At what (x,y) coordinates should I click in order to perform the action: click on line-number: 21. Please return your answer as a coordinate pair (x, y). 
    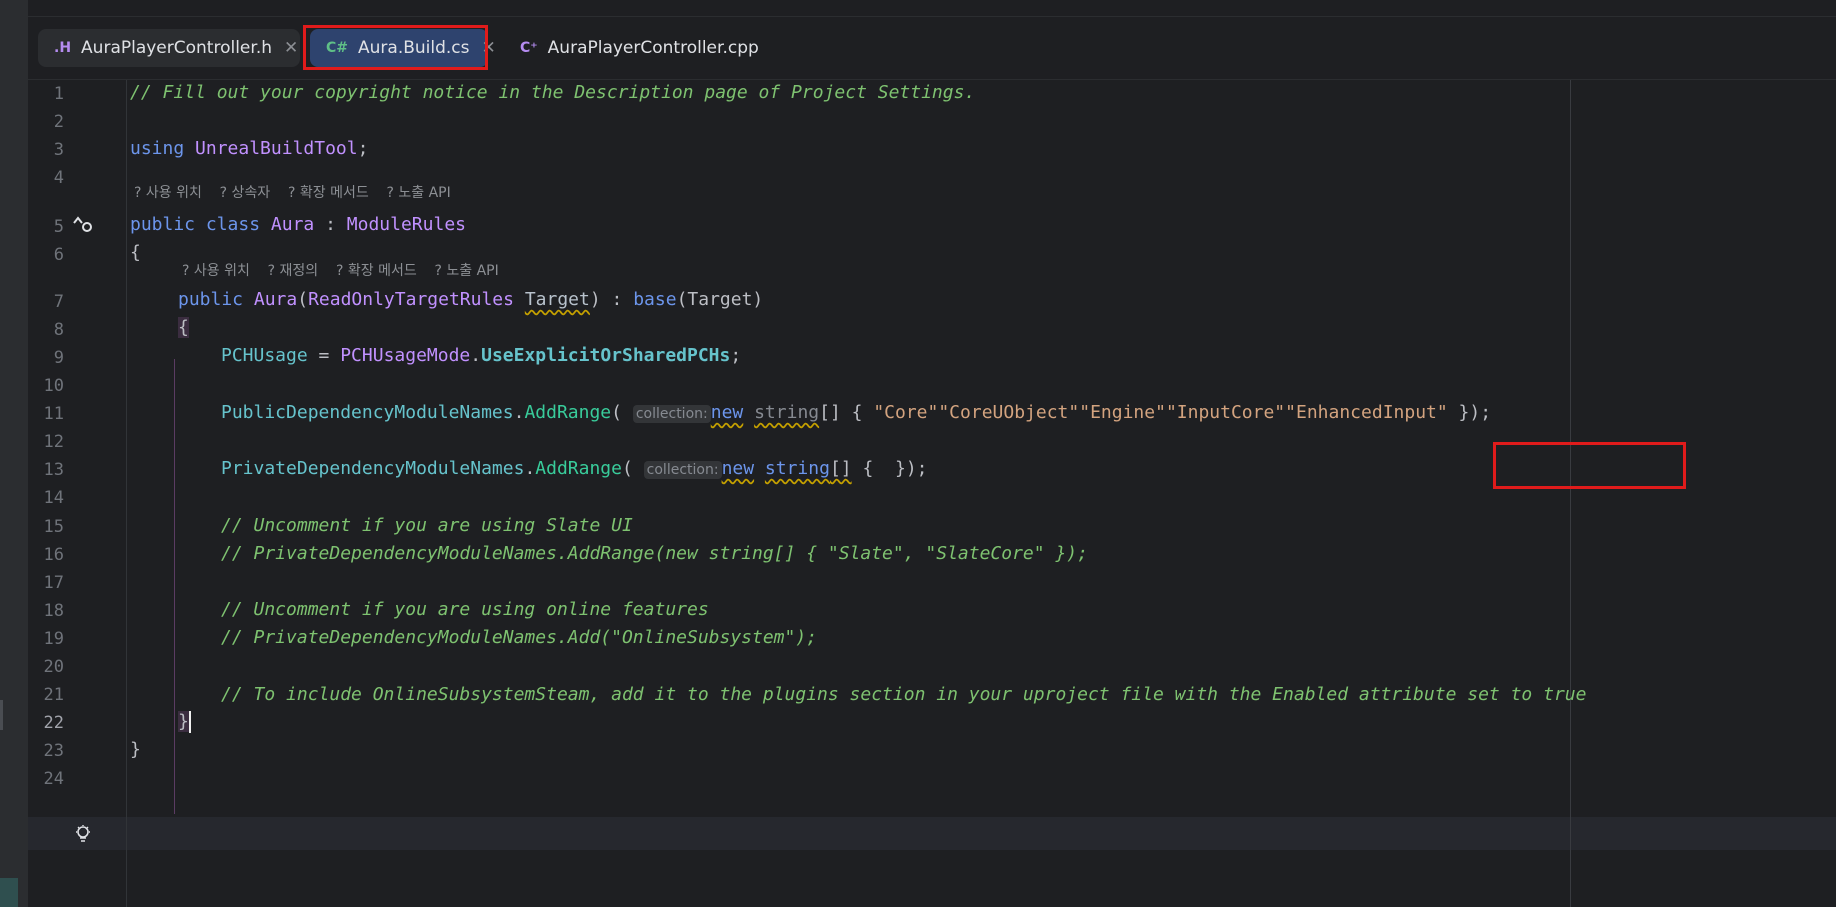
    Looking at the image, I should click on (53, 695).